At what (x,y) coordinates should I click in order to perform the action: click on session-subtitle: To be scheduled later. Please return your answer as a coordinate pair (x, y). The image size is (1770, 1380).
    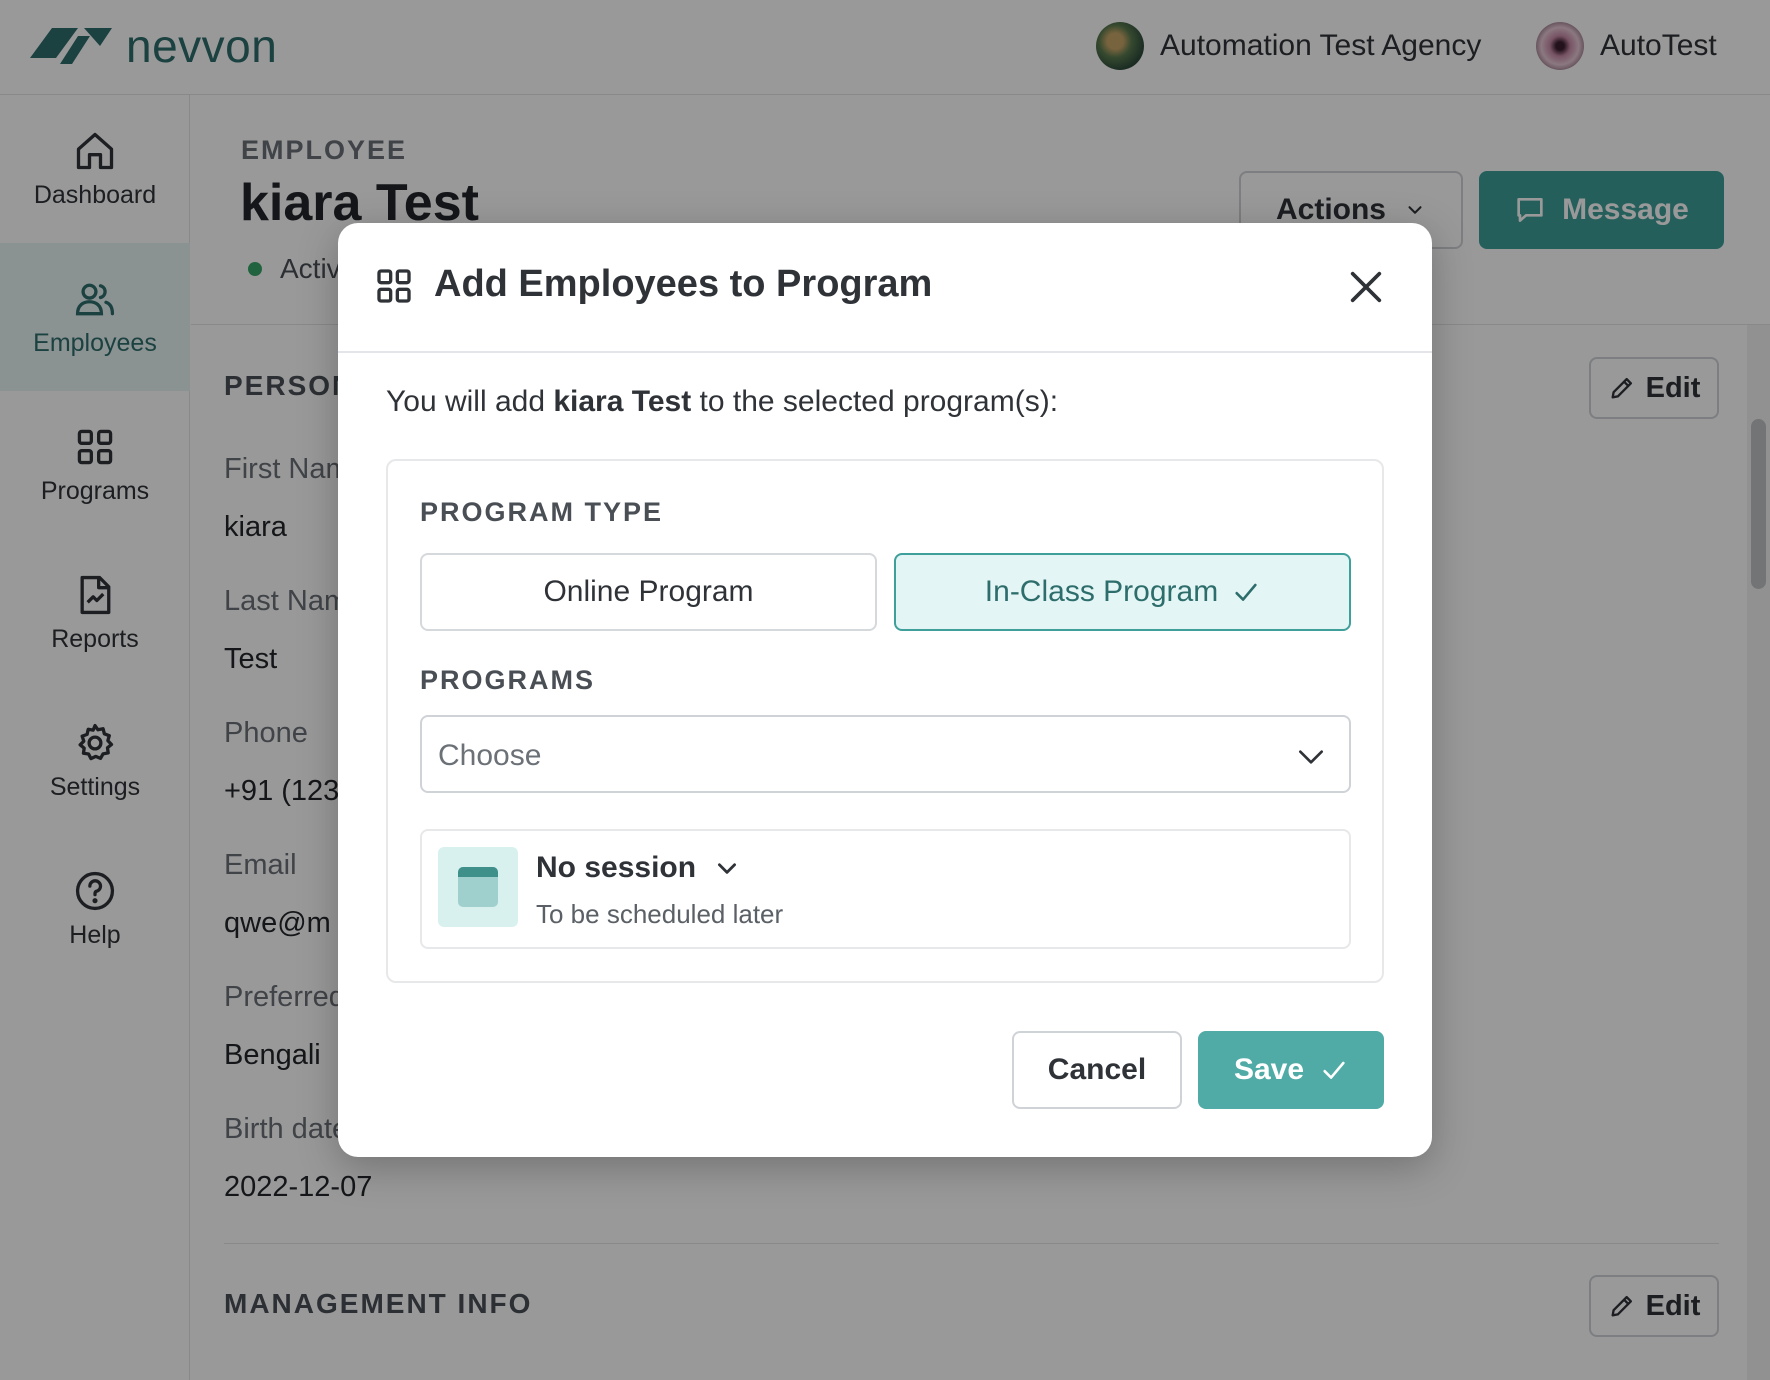
    Looking at the image, I should click on (660, 914).